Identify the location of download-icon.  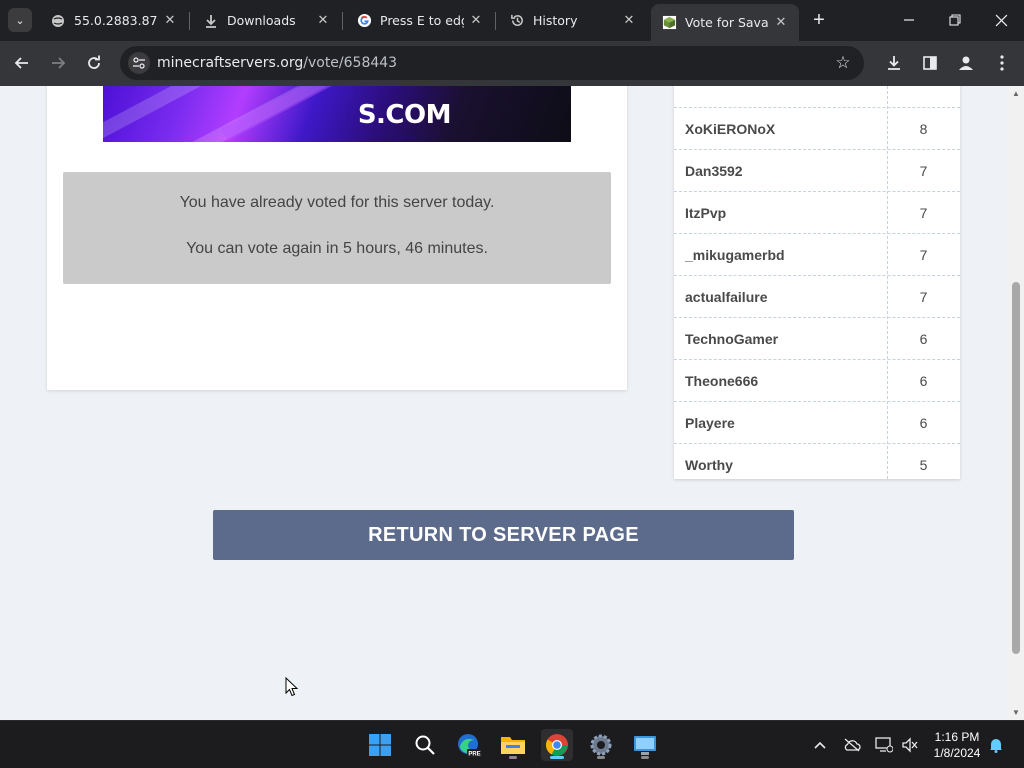
(211, 21).